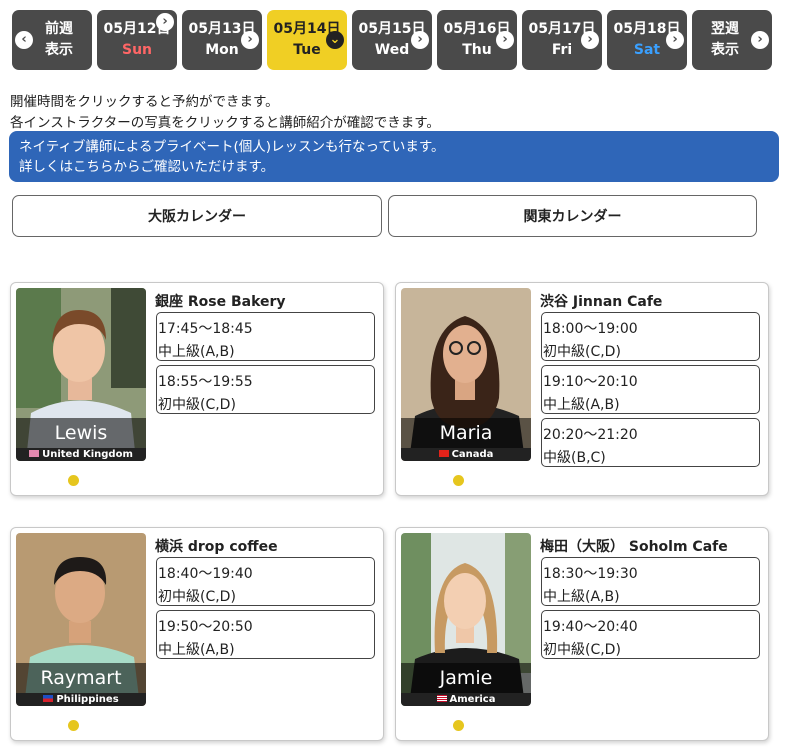  Describe the element at coordinates (647, 50) in the screenshot. I see `day-weekday: Sat` at that location.